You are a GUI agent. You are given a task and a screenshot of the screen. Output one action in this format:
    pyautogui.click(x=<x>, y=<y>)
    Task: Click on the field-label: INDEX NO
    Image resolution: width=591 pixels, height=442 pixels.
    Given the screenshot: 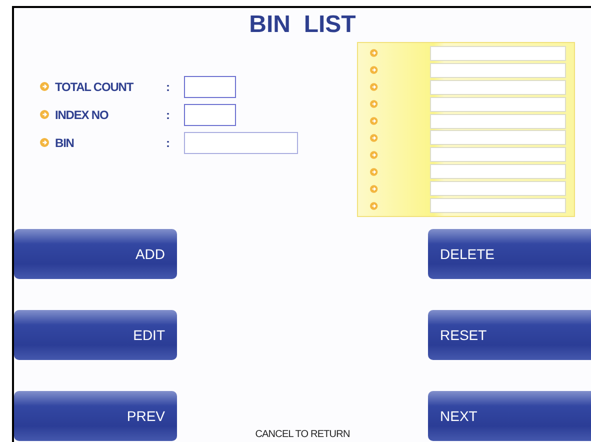 What is the action you would take?
    pyautogui.click(x=82, y=115)
    